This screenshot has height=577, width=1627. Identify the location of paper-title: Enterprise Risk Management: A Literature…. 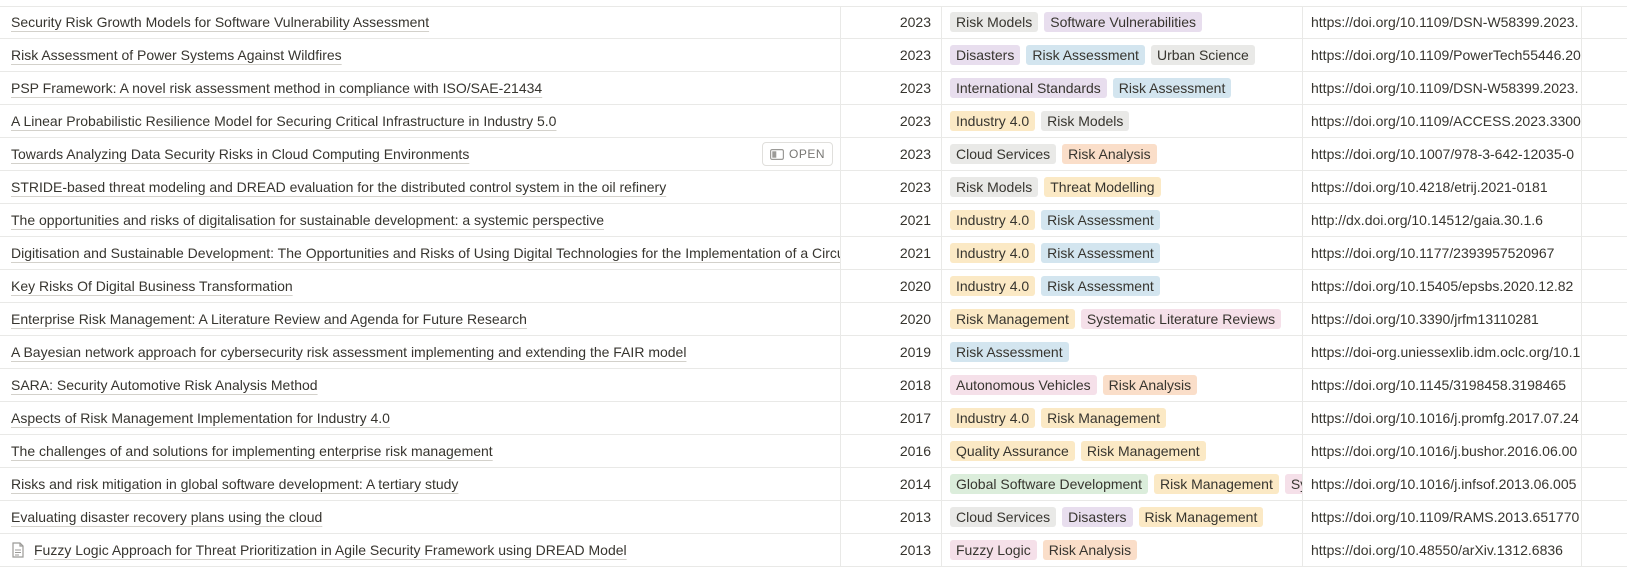
(269, 319).